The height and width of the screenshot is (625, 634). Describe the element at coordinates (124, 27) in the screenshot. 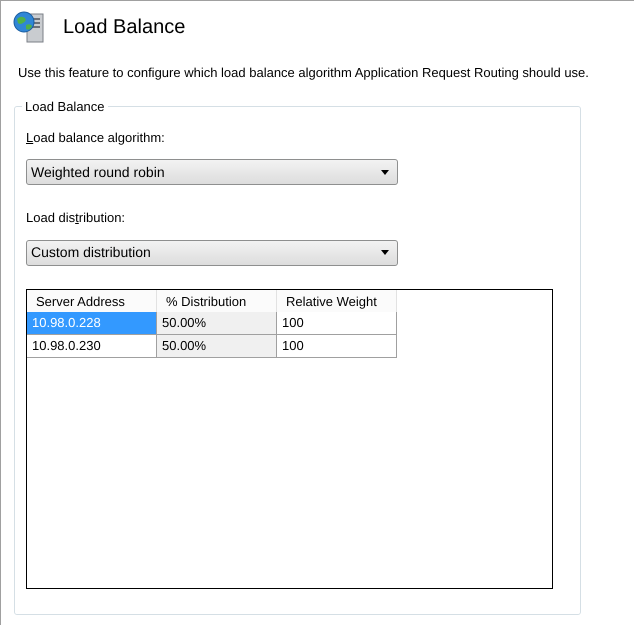

I see `page-title: Load Balance` at that location.